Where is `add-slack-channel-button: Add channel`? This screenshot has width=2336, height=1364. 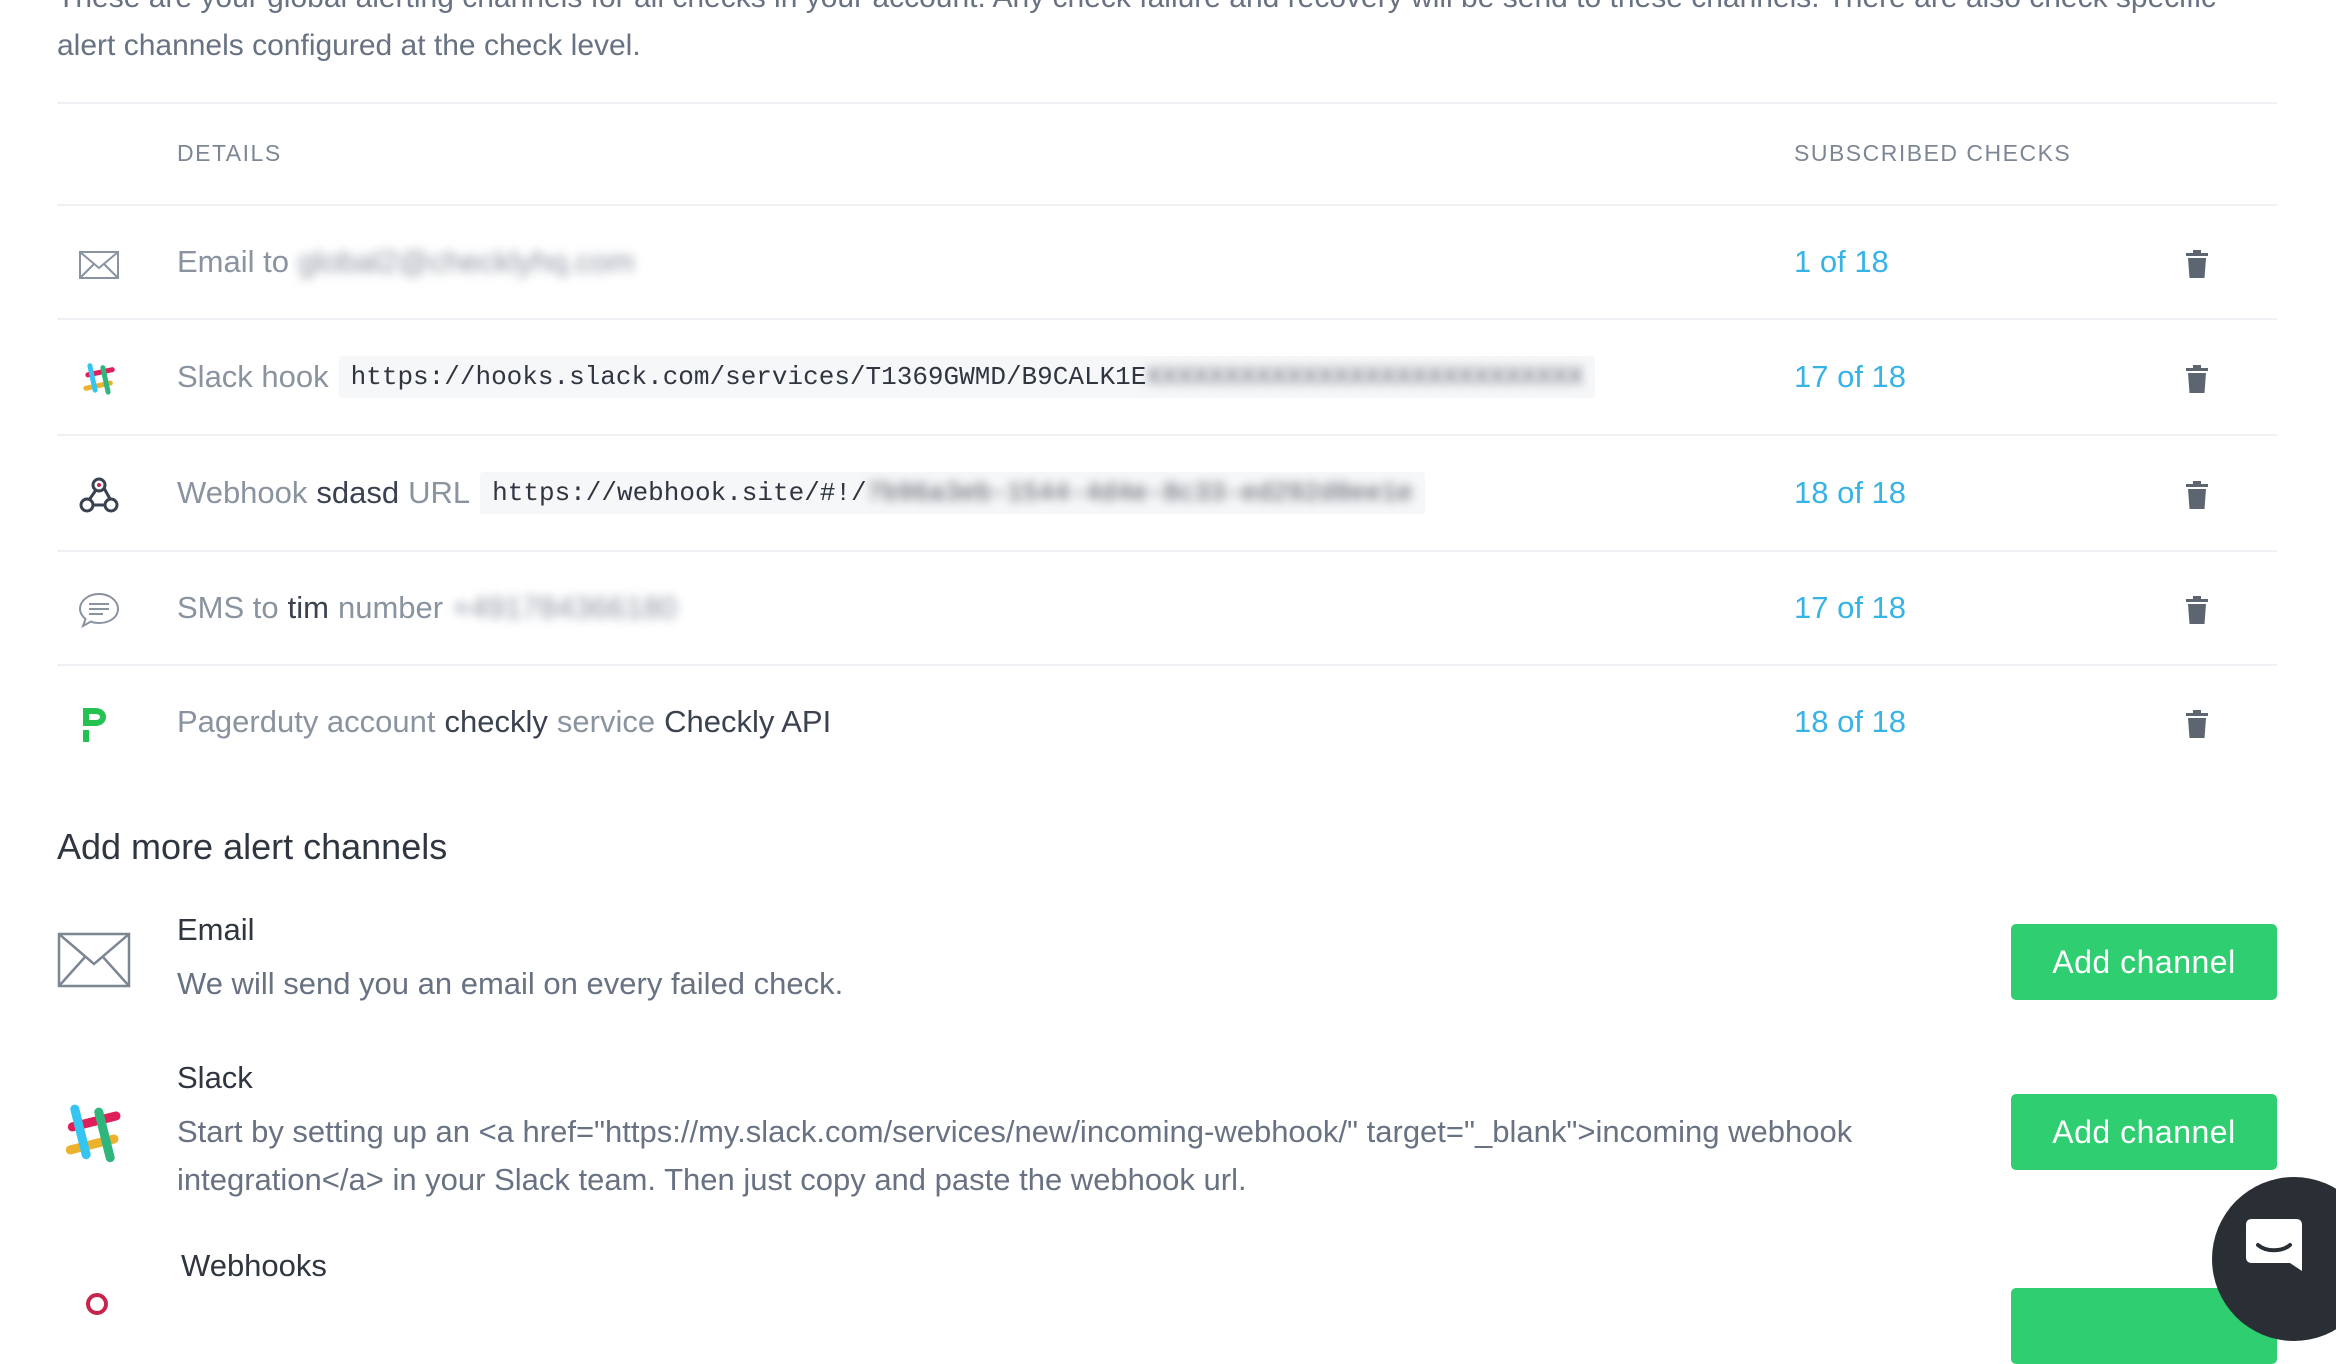 add-slack-channel-button: Add channel is located at coordinates (2144, 1132).